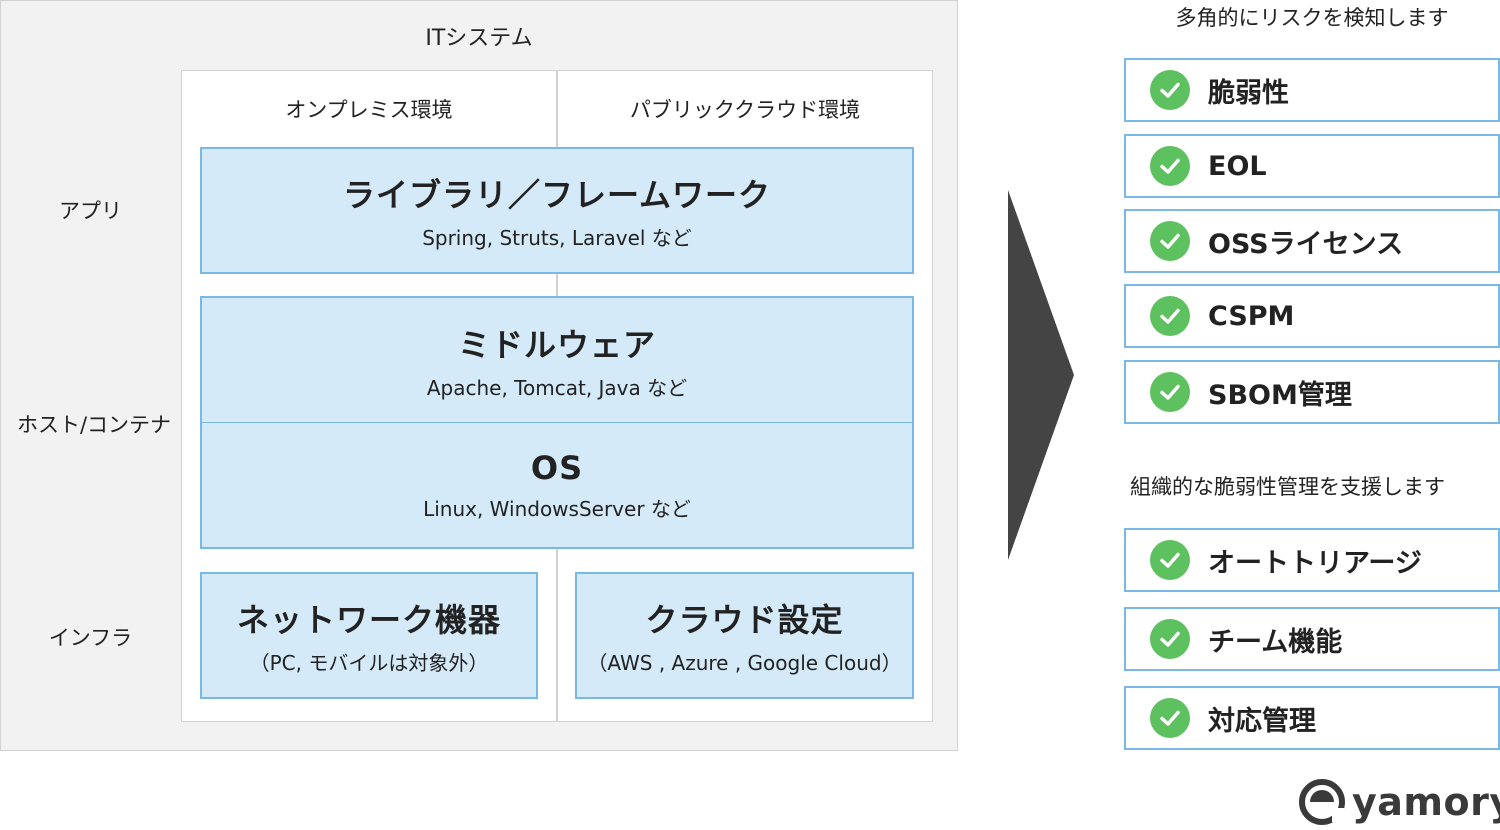  Describe the element at coordinates (557, 195) in the screenshot. I see `library-framework-title: ライブラリ／フレームワーク` at that location.